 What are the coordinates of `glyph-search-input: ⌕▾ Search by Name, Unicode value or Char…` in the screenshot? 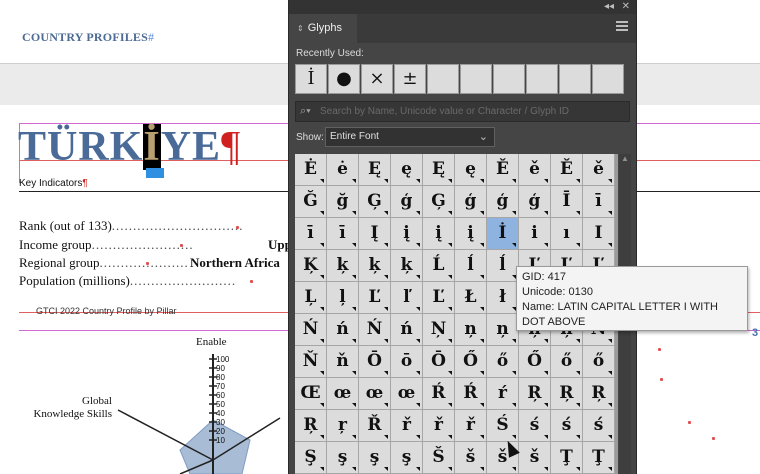 It's located at (462, 111).